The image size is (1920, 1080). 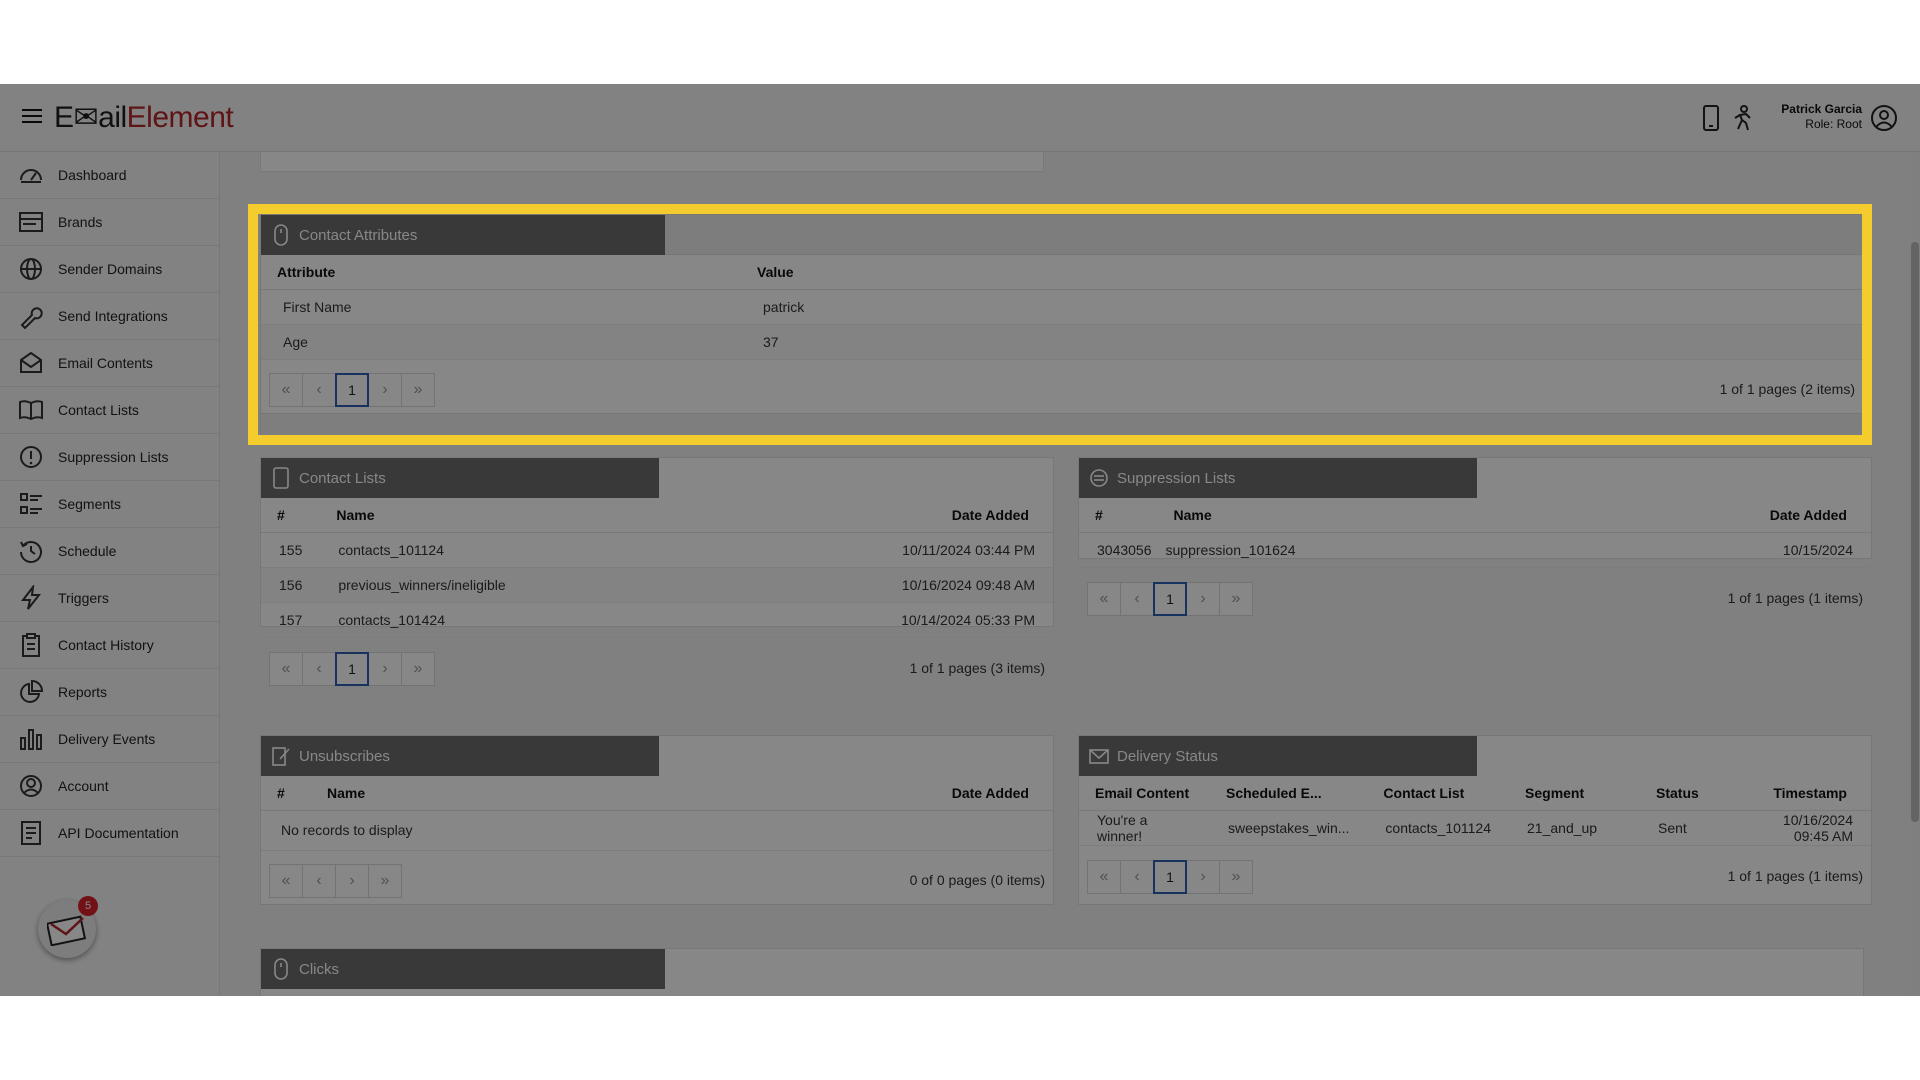 What do you see at coordinates (657, 830) in the screenshot?
I see `empty-message: No records to display` at bounding box center [657, 830].